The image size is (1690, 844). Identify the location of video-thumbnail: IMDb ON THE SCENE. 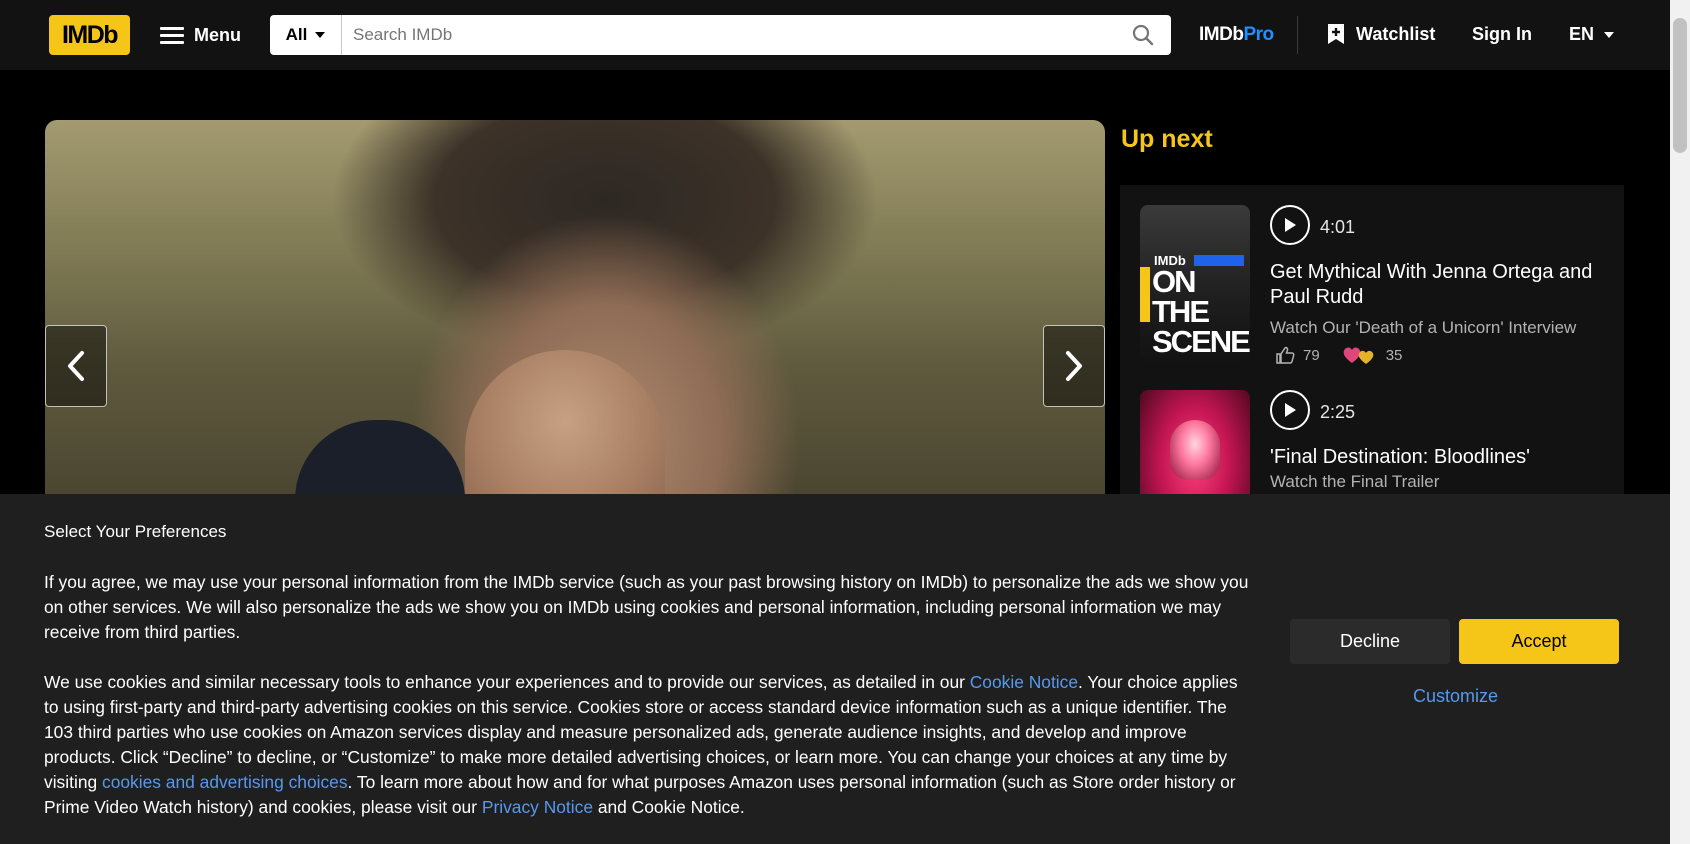
(1195, 286).